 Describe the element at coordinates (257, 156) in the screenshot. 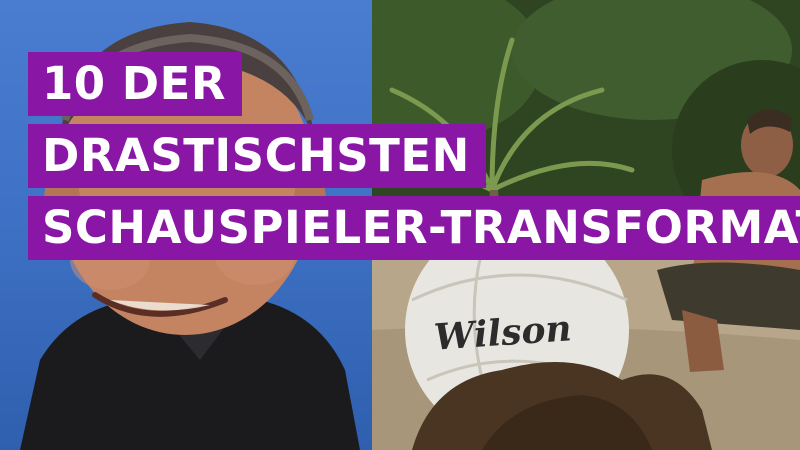

I see `headline-line-2: DRASTISCHSTEN` at that location.